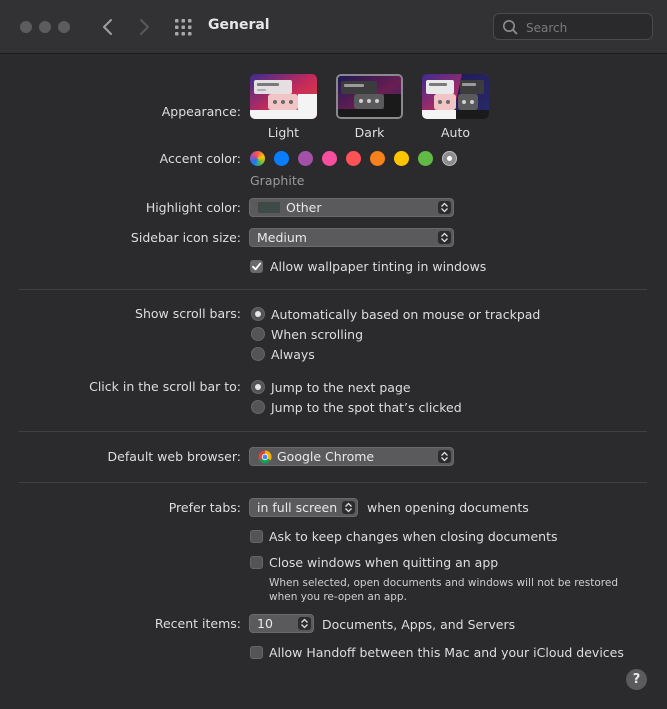  Describe the element at coordinates (353, 158) in the screenshot. I see `accent-red-swatch` at that location.